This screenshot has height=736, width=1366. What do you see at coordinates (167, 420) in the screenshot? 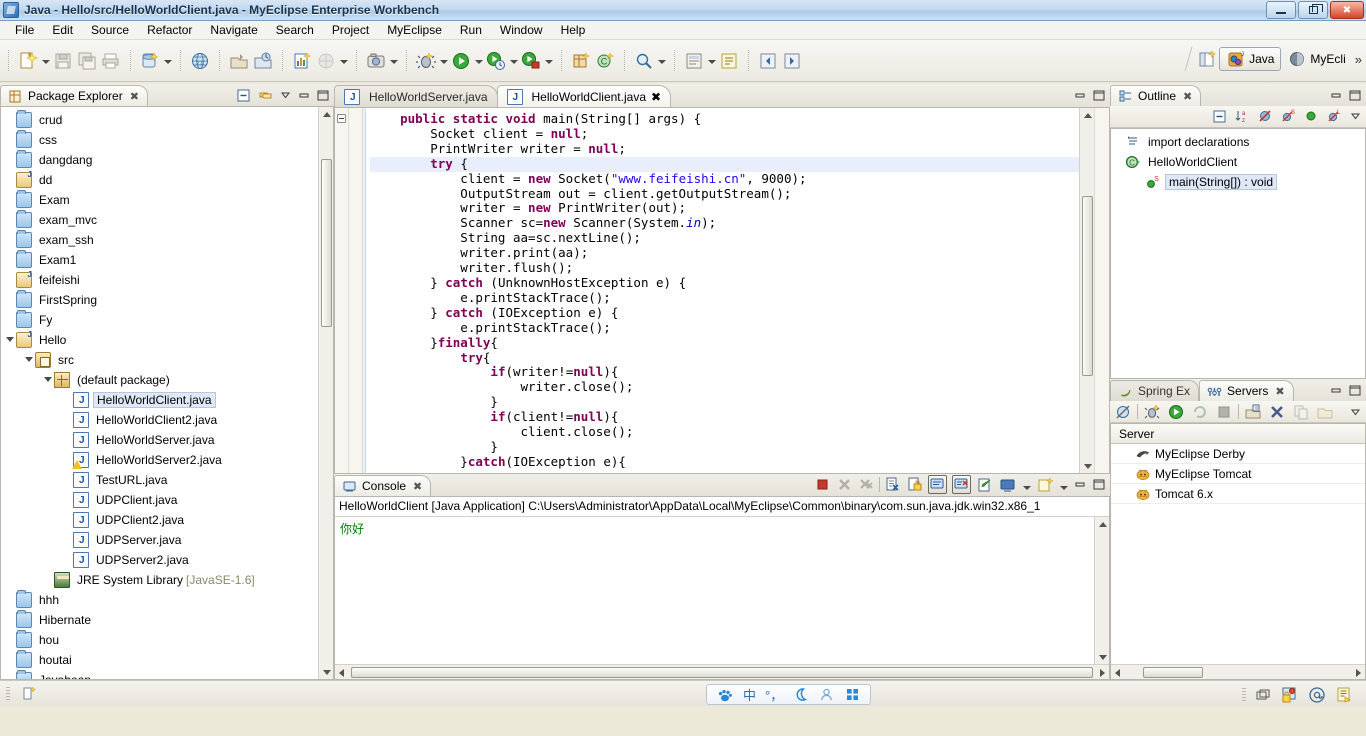
I see `tree-item-helloworldclient2-java: HelloWorldClient2.java` at bounding box center [167, 420].